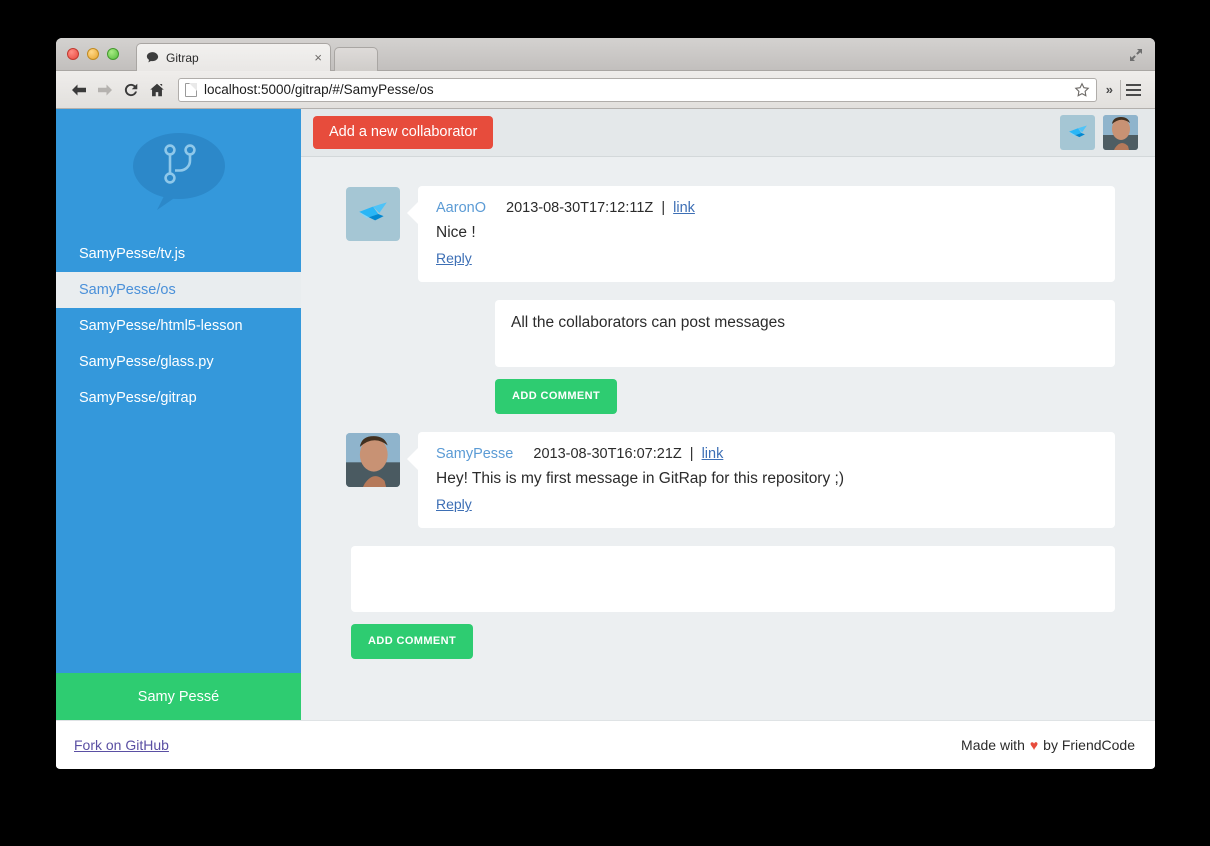  Describe the element at coordinates (605, 744) in the screenshot. I see `page-footer: Fork on GitHub Made with ♥ by FriendCode` at that location.